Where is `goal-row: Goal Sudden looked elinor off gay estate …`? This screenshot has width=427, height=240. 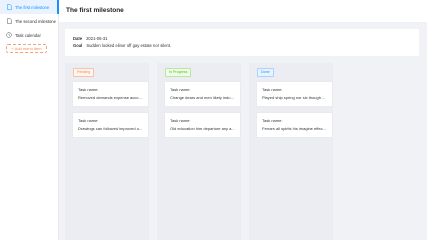
goal-row: Goal Sudden looked elinor off gay estate … is located at coordinates (122, 45).